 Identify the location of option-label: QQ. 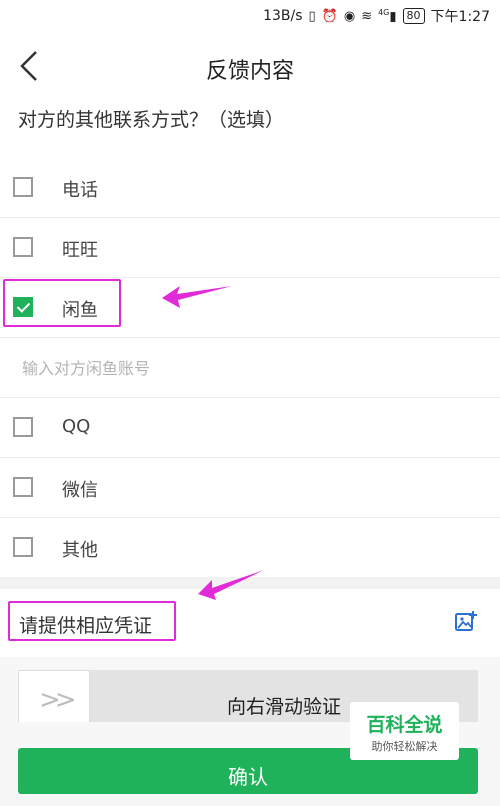
(76, 426).